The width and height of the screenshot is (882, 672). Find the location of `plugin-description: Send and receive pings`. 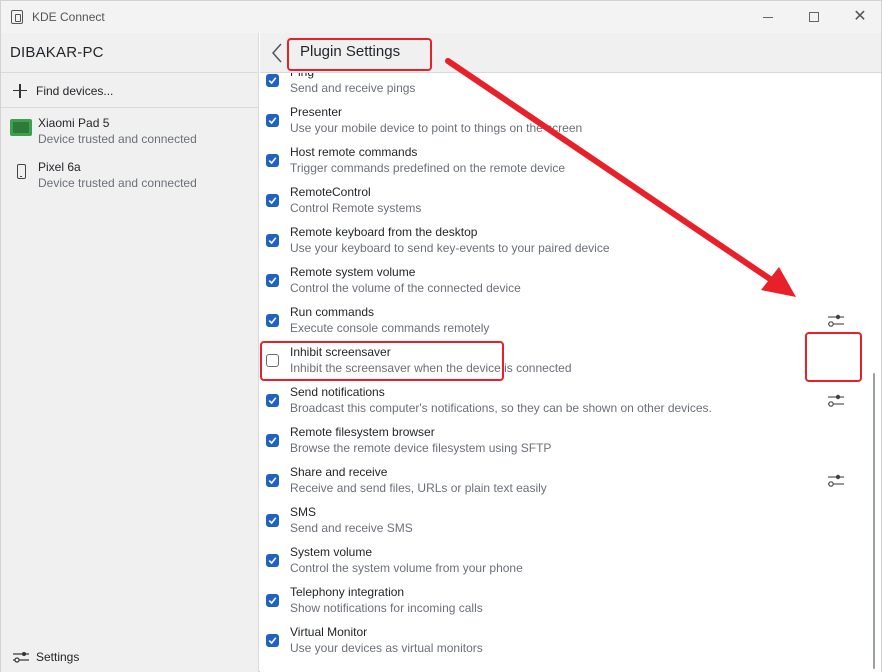

plugin-description: Send and receive pings is located at coordinates (353, 88).